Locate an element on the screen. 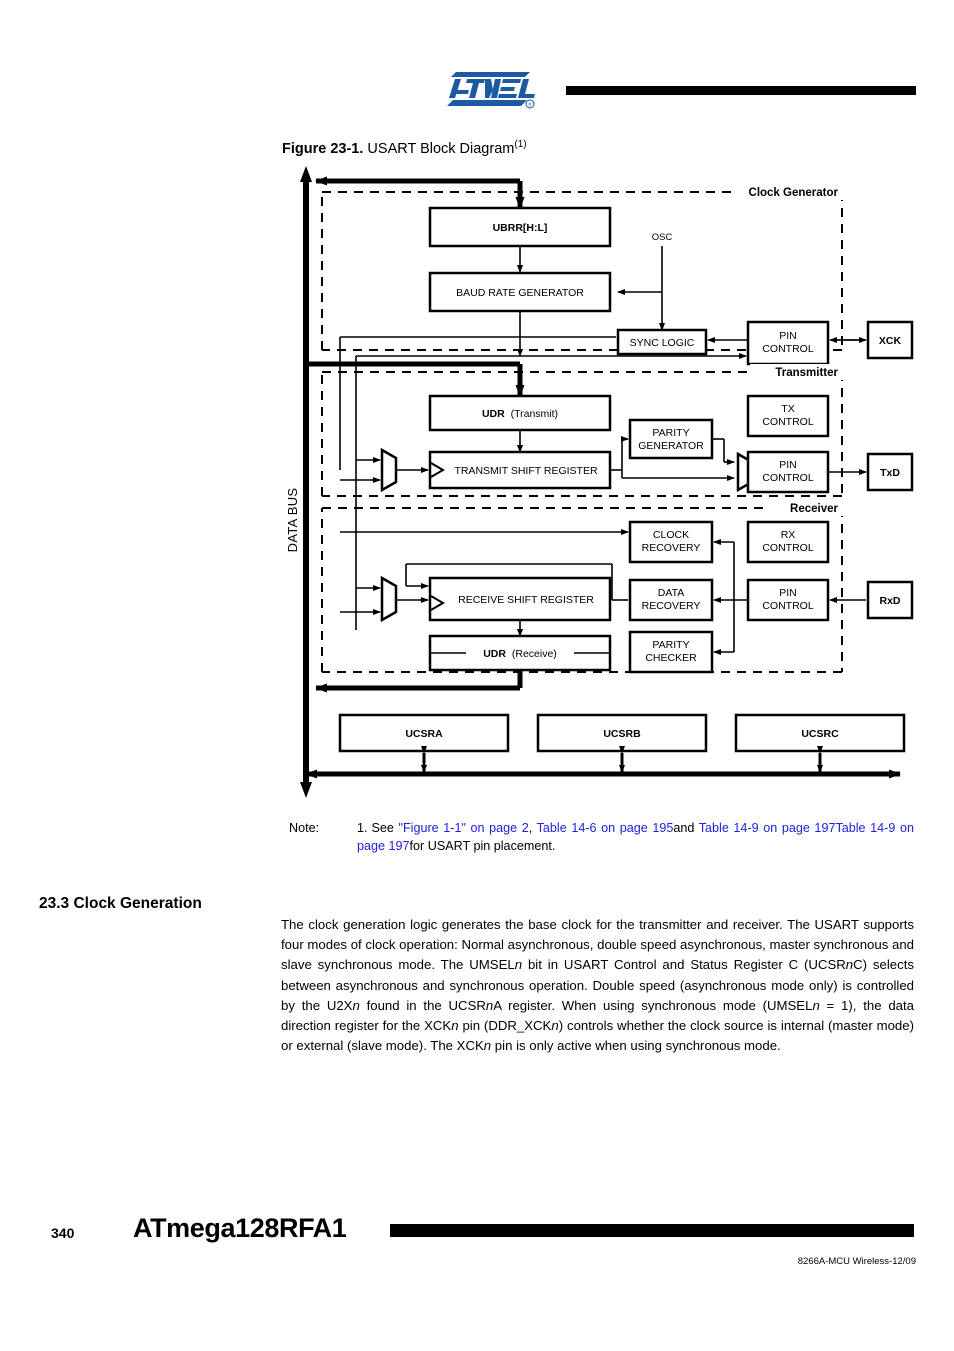 The width and height of the screenshot is (954, 1351). note-tail: for USART pin placement. is located at coordinates (482, 845).